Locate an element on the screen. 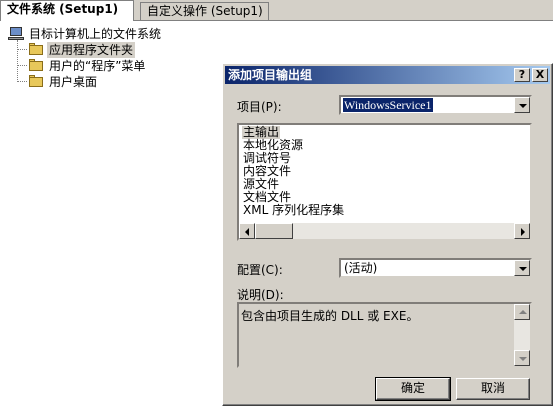  tab-custom-actions: 自定义操作 (Setup1) is located at coordinates (204, 11).